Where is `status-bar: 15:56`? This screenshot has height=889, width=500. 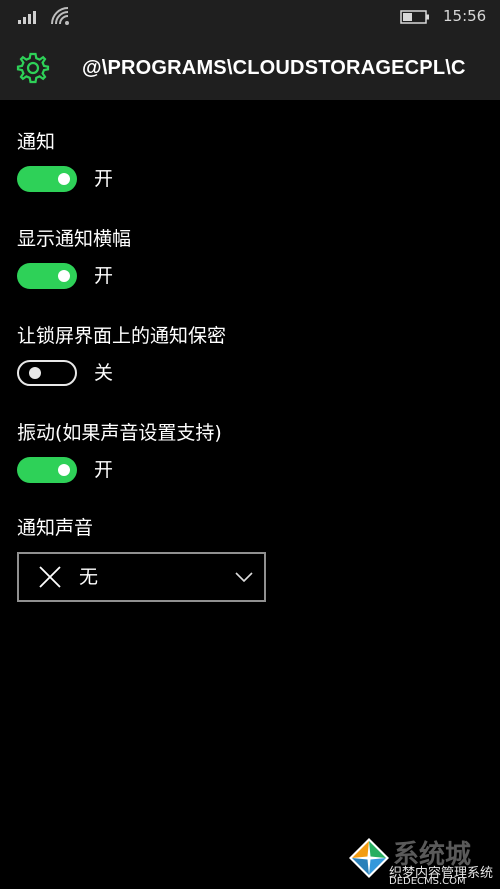
status-bar: 15:56 is located at coordinates (250, 18).